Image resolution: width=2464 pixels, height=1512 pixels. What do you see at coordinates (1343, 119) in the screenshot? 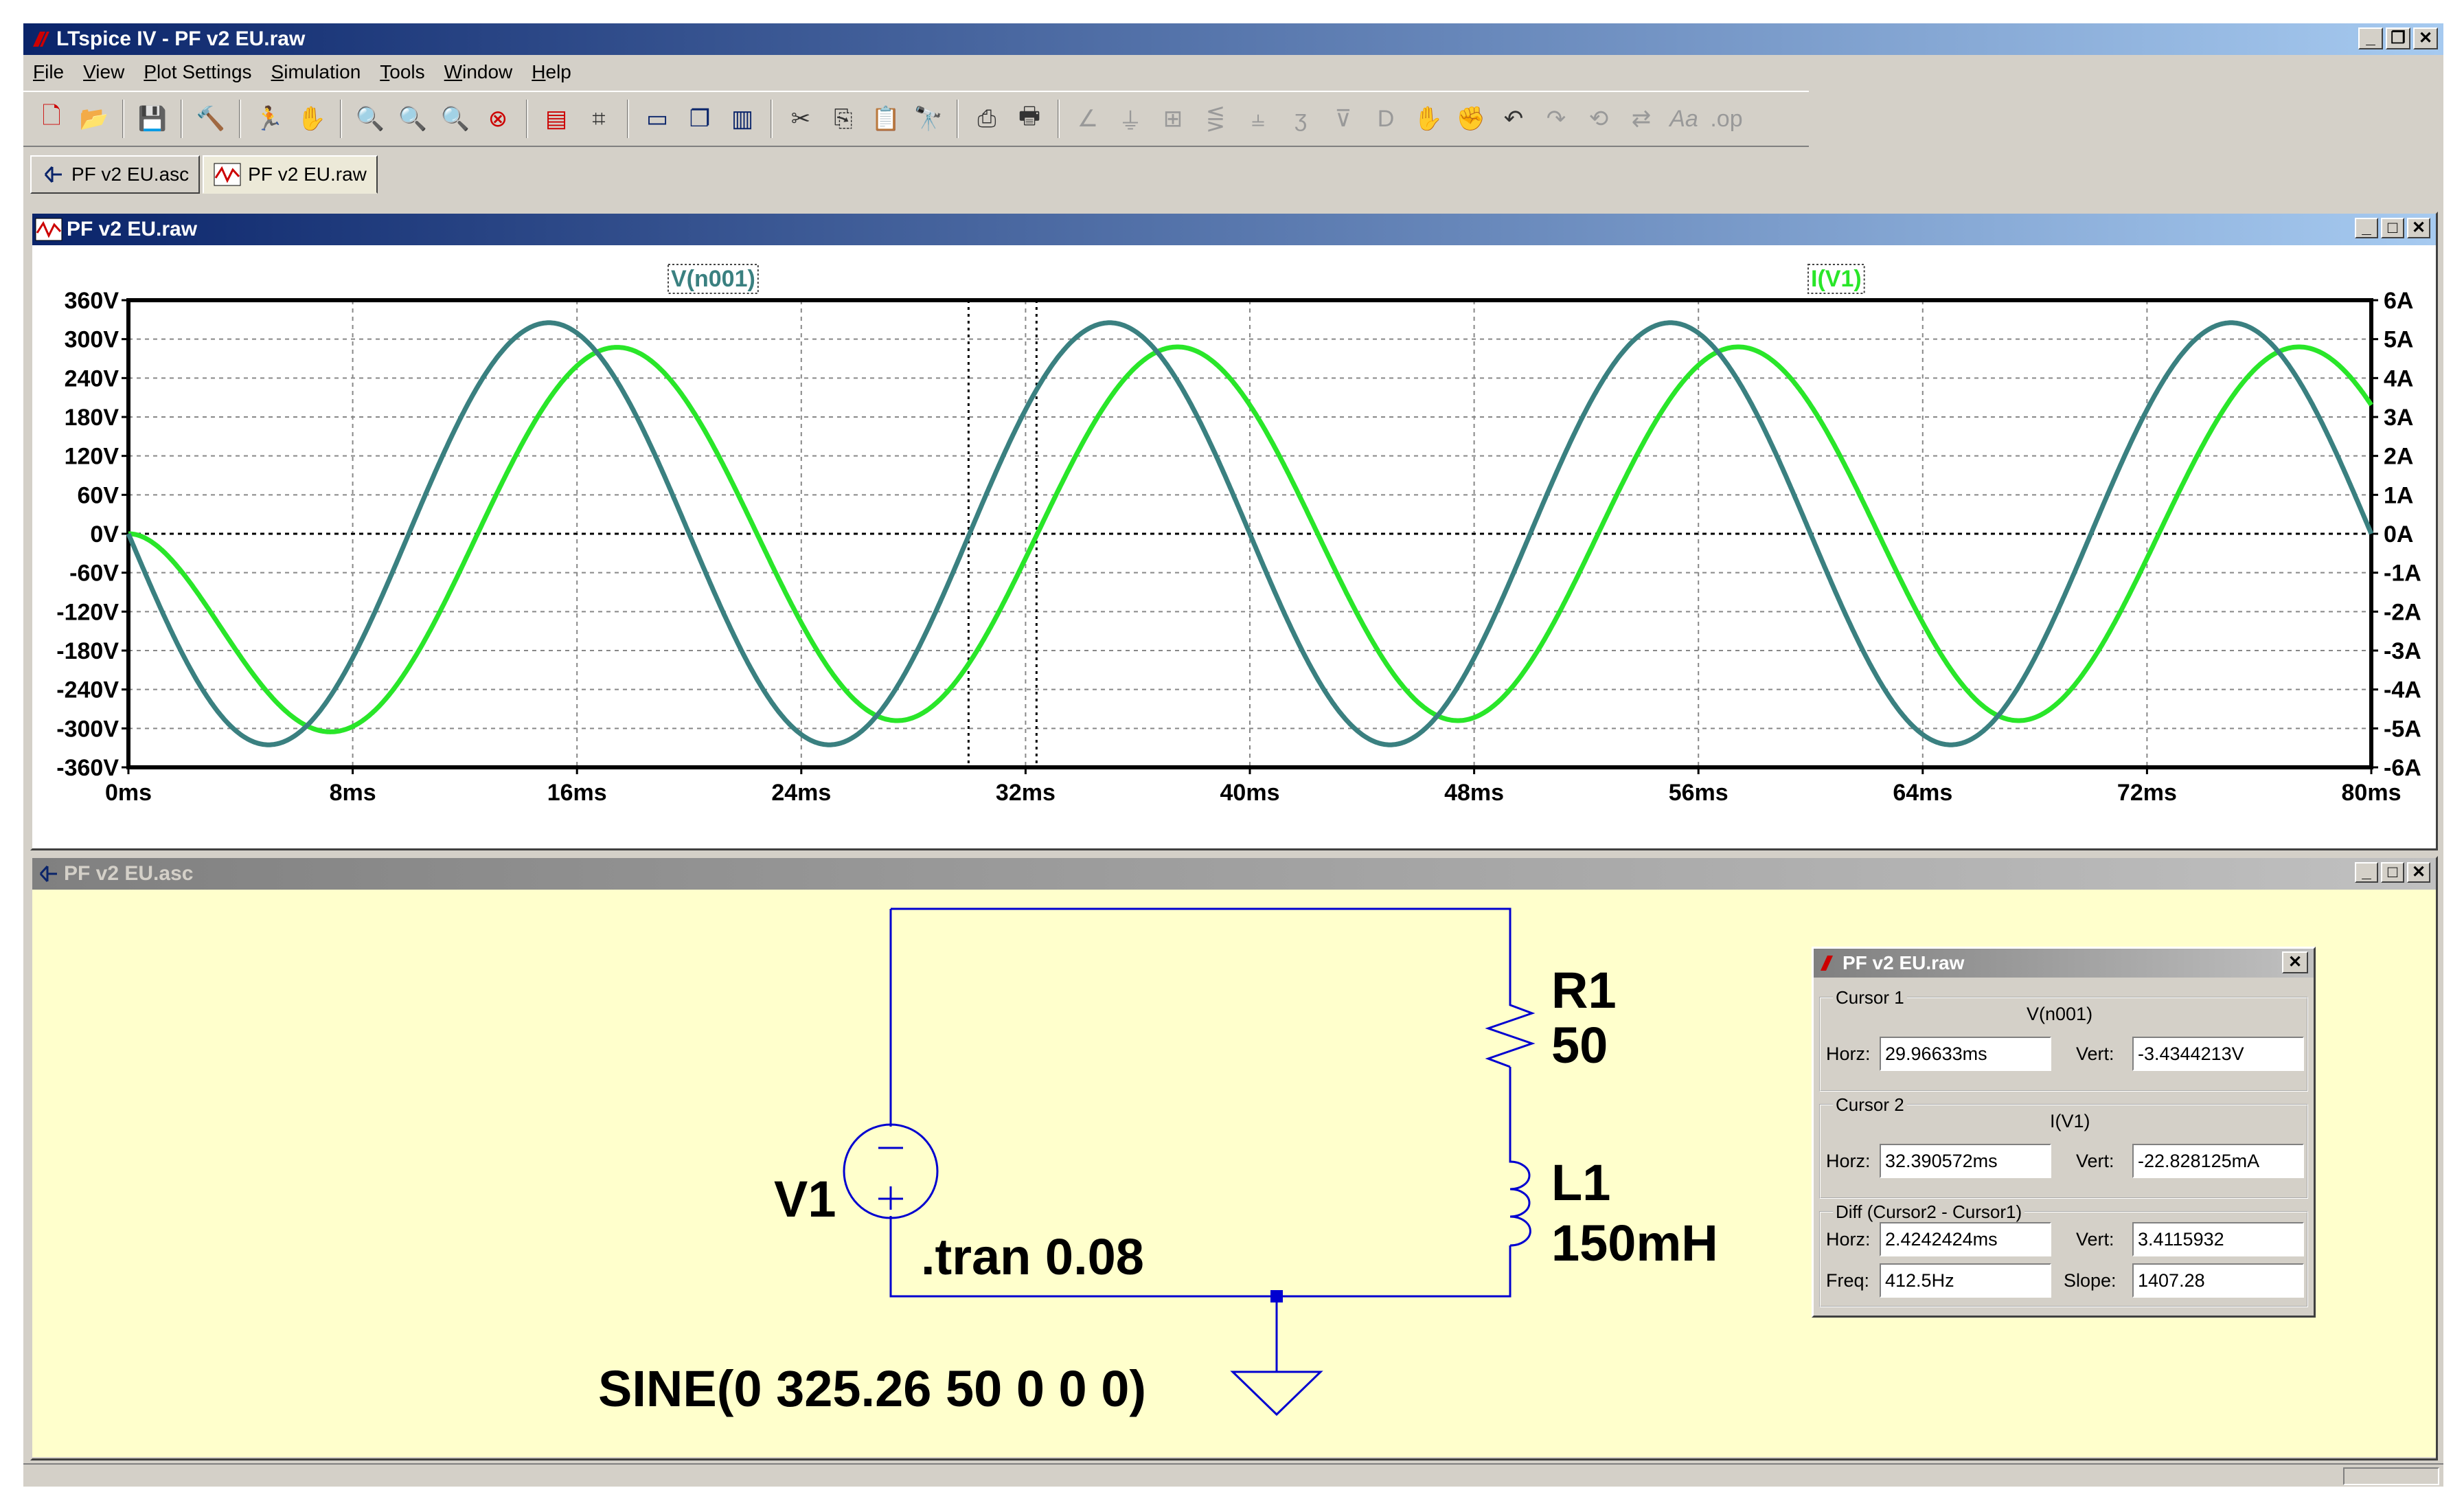
I see `diode-icon: ⊽` at bounding box center [1343, 119].